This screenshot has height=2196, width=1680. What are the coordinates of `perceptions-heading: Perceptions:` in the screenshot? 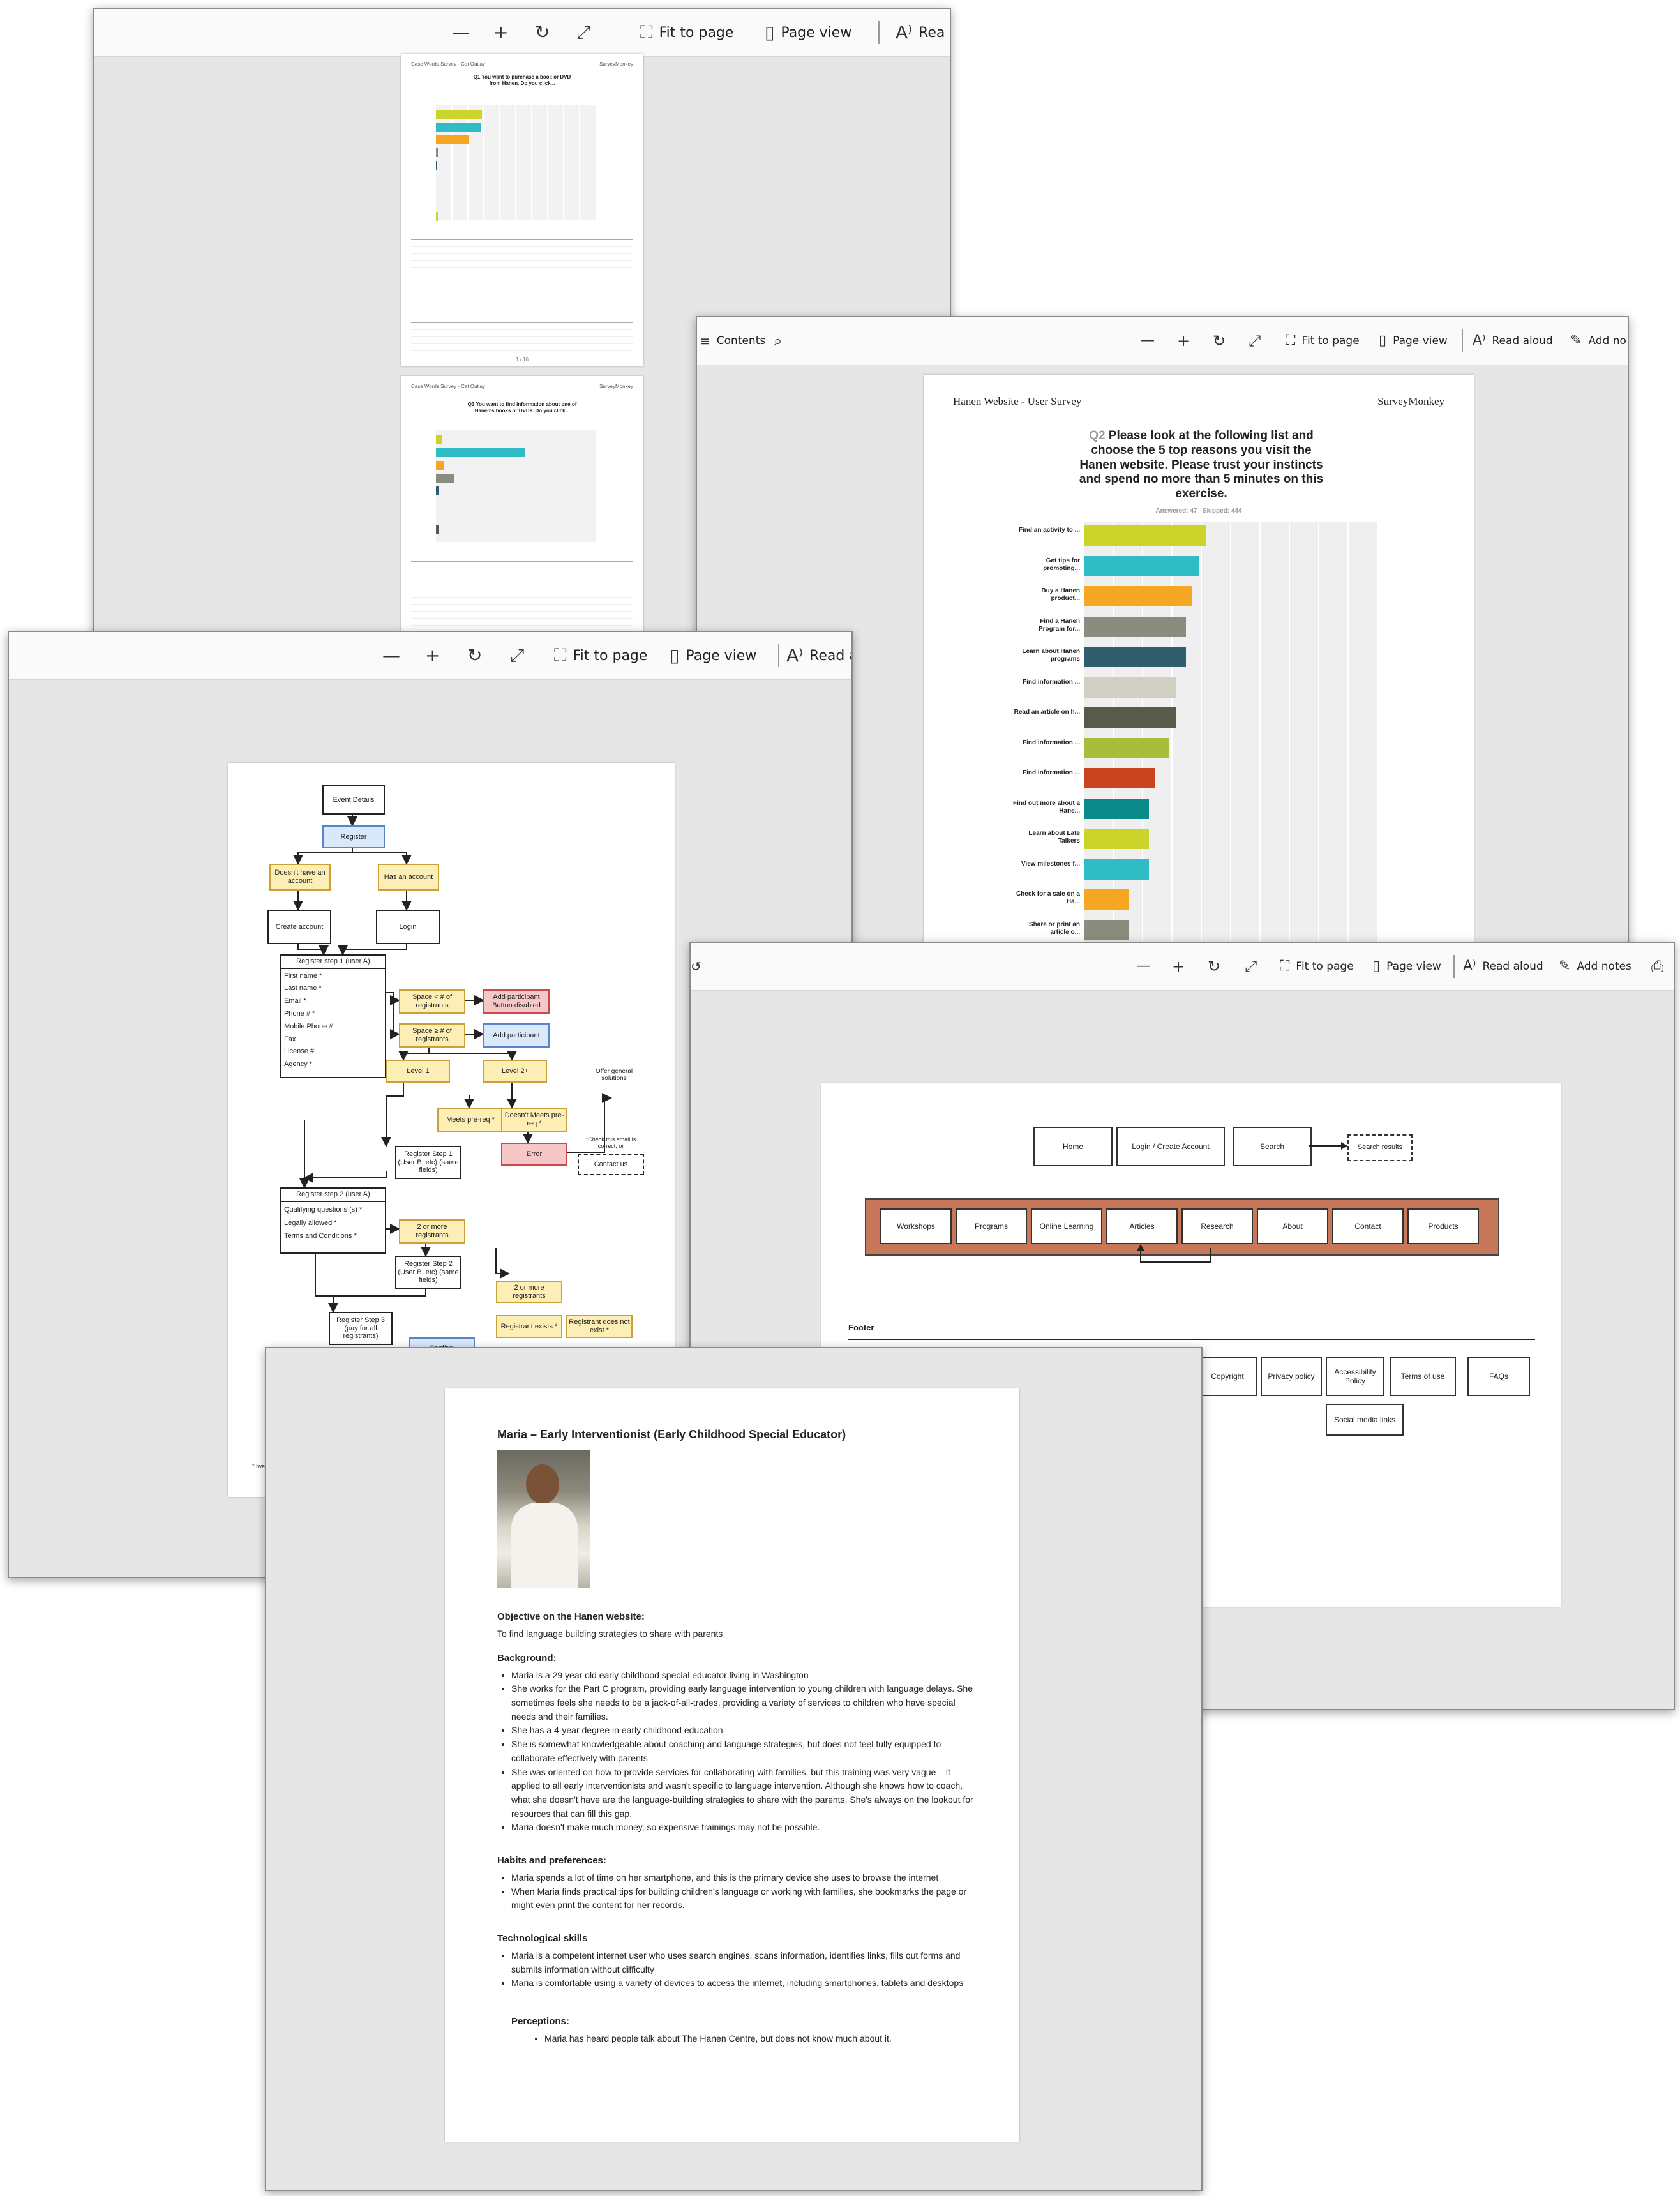 It's located at (540, 2021).